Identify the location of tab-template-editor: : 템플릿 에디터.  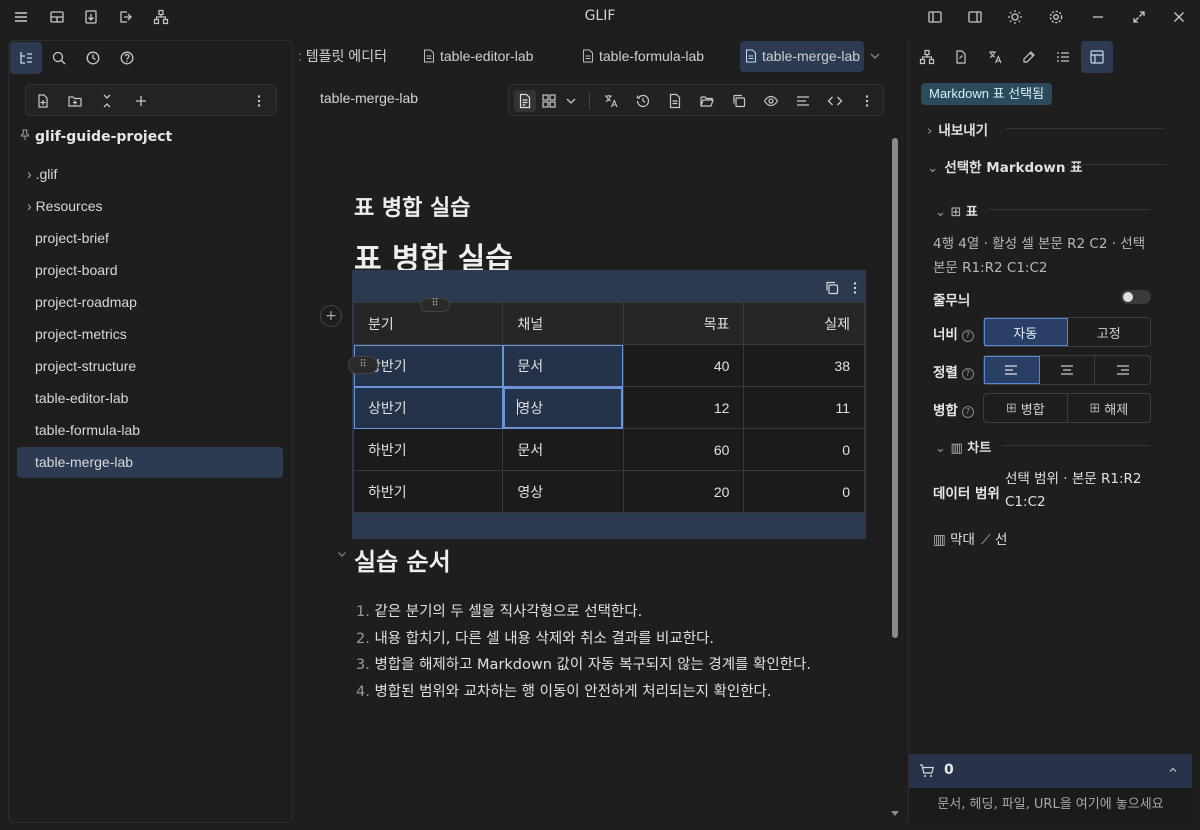
(354, 56).